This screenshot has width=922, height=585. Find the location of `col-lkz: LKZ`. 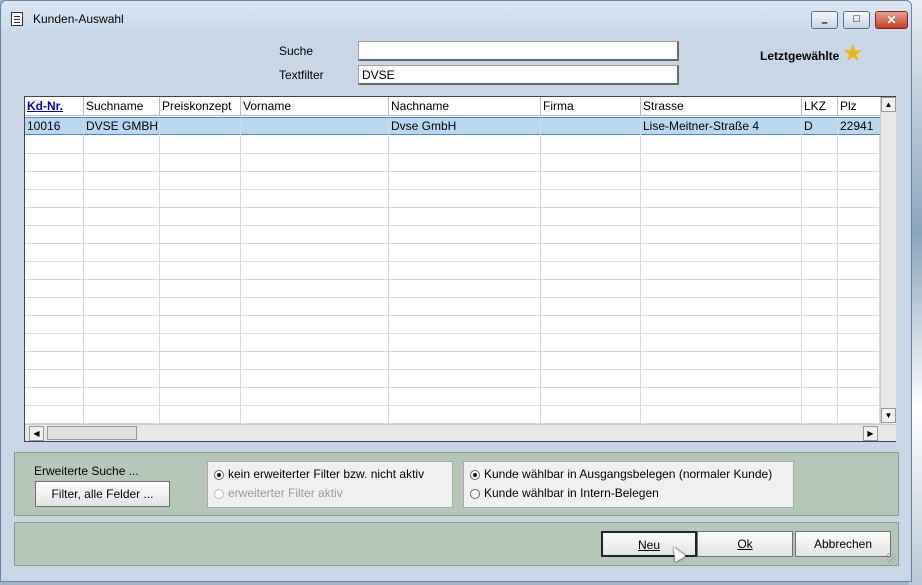

col-lkz: LKZ is located at coordinates (820, 106).